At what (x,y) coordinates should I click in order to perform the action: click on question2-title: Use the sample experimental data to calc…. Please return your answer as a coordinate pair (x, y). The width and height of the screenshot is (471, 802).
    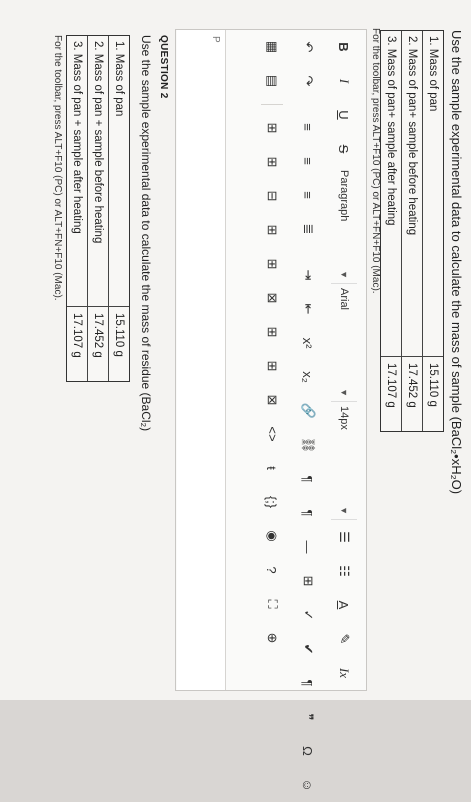
    Looking at the image, I should click on (146, 233).